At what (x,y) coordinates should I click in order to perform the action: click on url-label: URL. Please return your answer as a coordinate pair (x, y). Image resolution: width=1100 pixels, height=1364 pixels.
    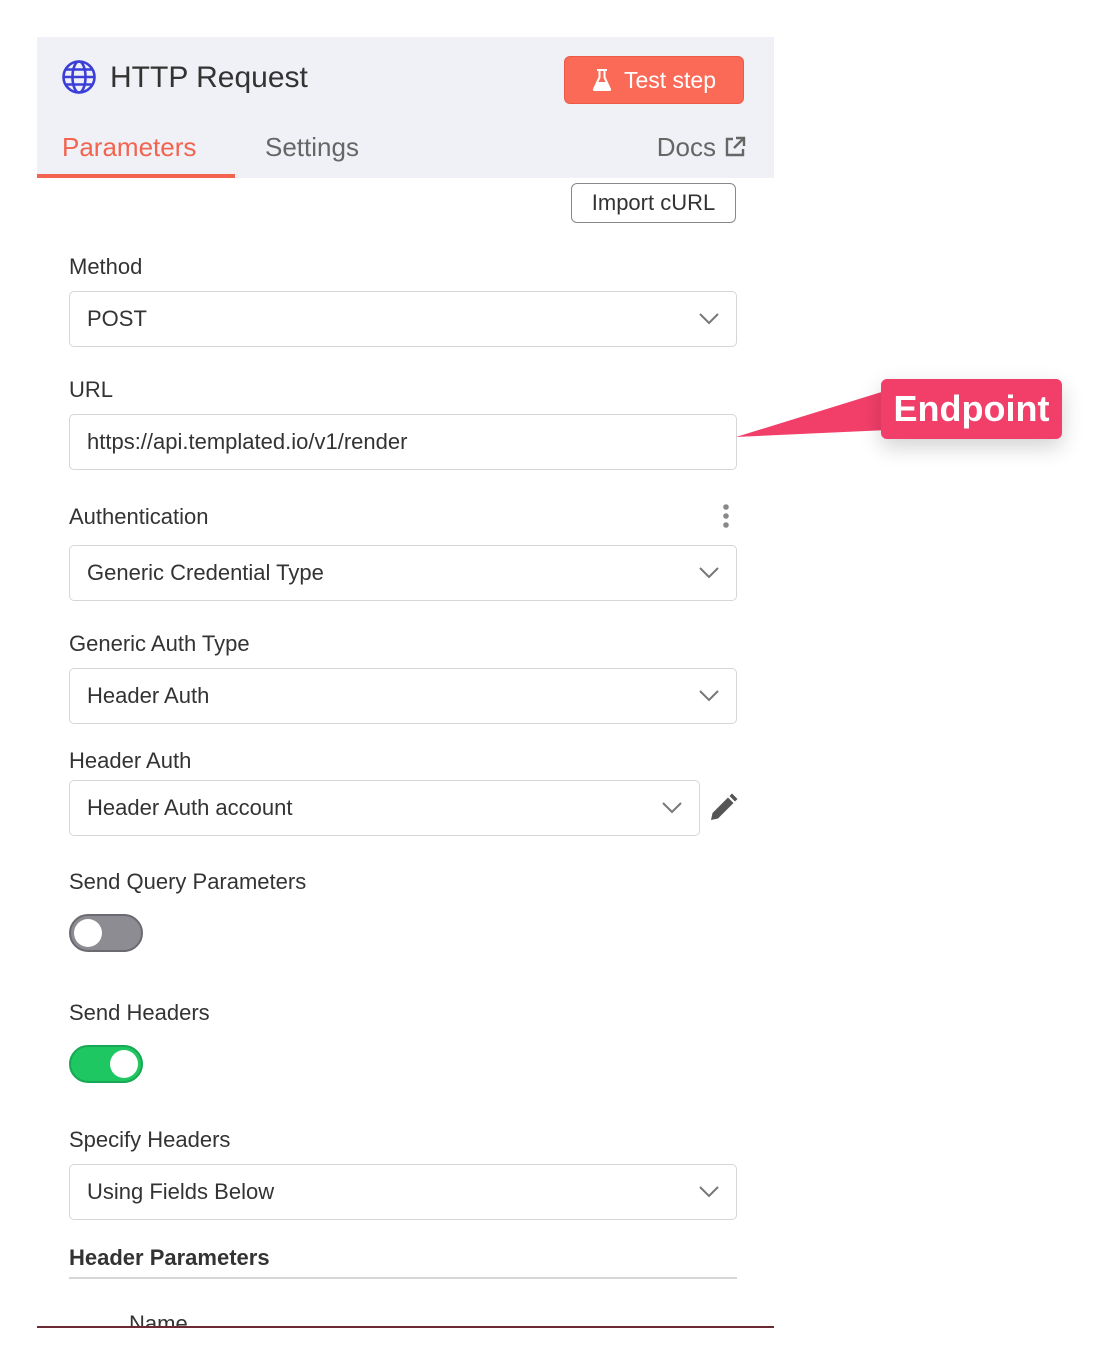
    Looking at the image, I should click on (91, 389).